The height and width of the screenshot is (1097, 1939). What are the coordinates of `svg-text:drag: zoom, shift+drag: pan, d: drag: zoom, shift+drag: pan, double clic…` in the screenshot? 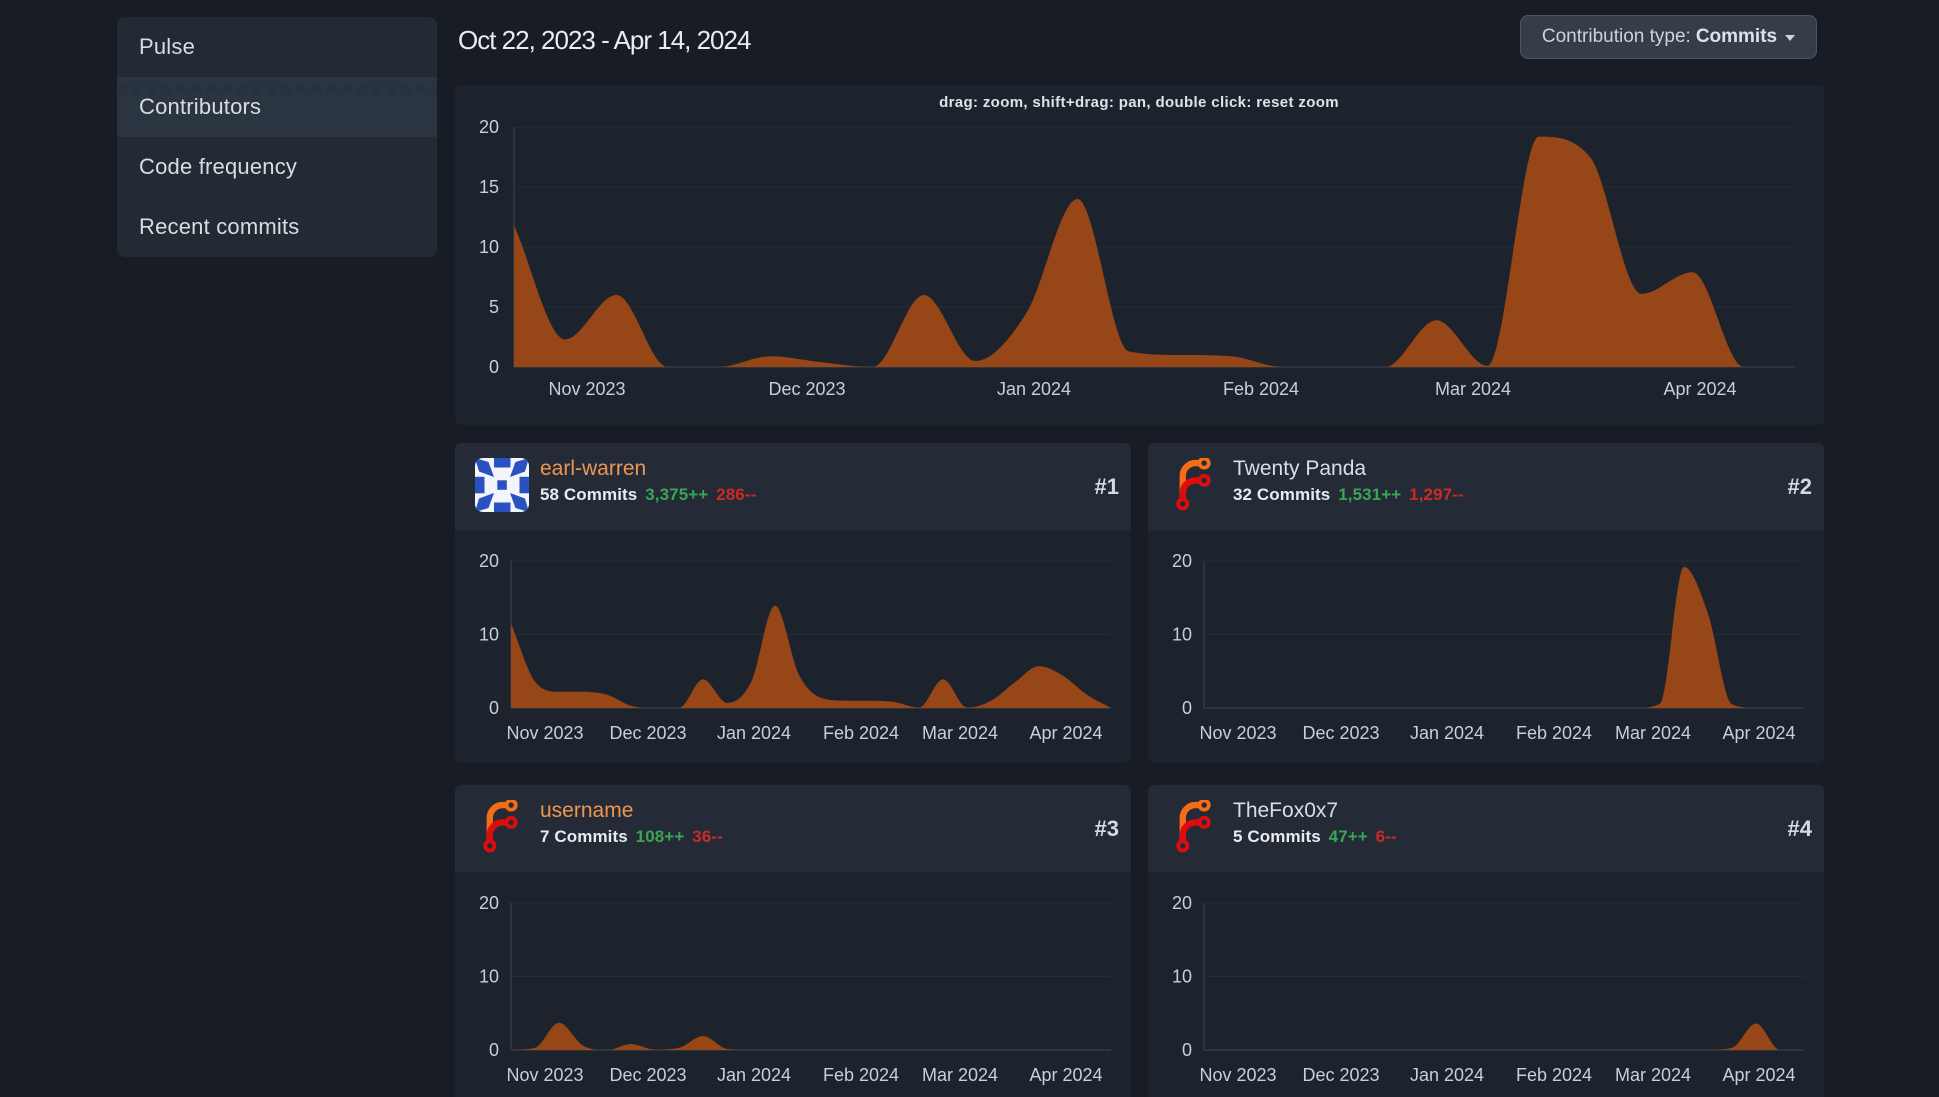 It's located at (1139, 102).